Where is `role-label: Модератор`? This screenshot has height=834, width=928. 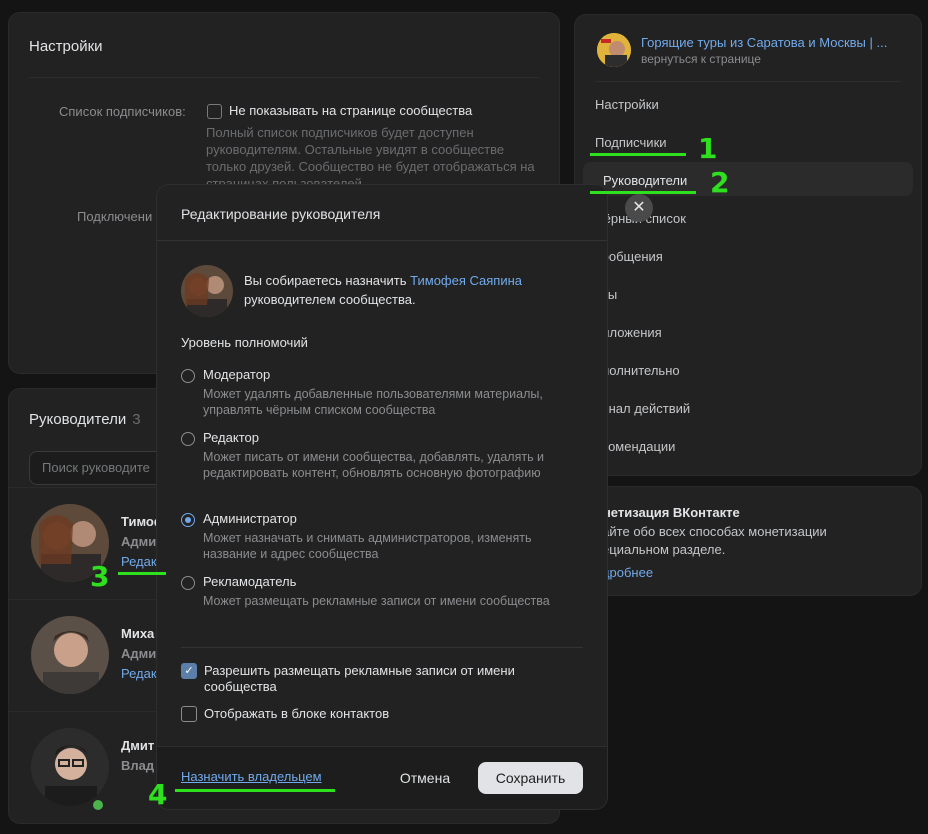 role-label: Модератор is located at coordinates (236, 374).